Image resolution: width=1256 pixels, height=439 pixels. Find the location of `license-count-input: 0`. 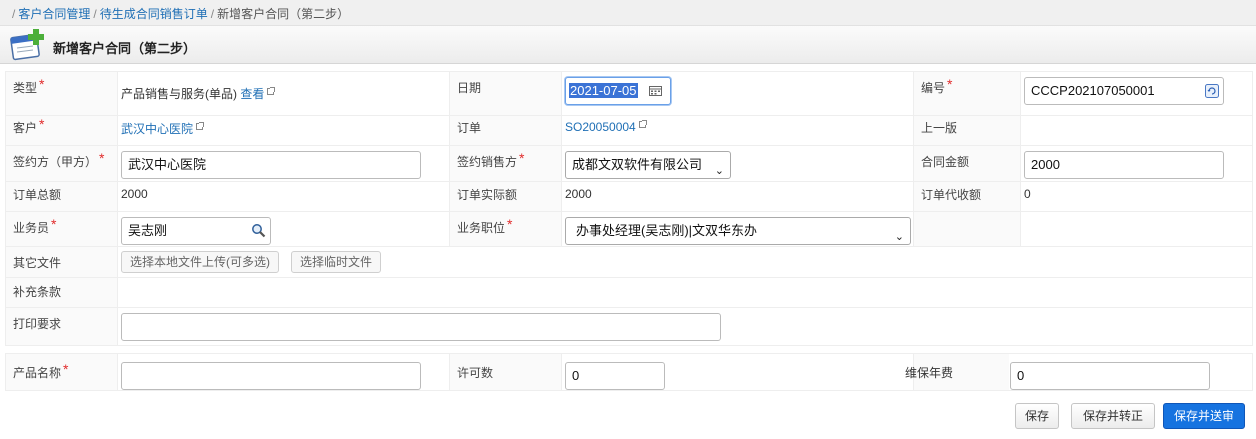

license-count-input: 0 is located at coordinates (615, 376).